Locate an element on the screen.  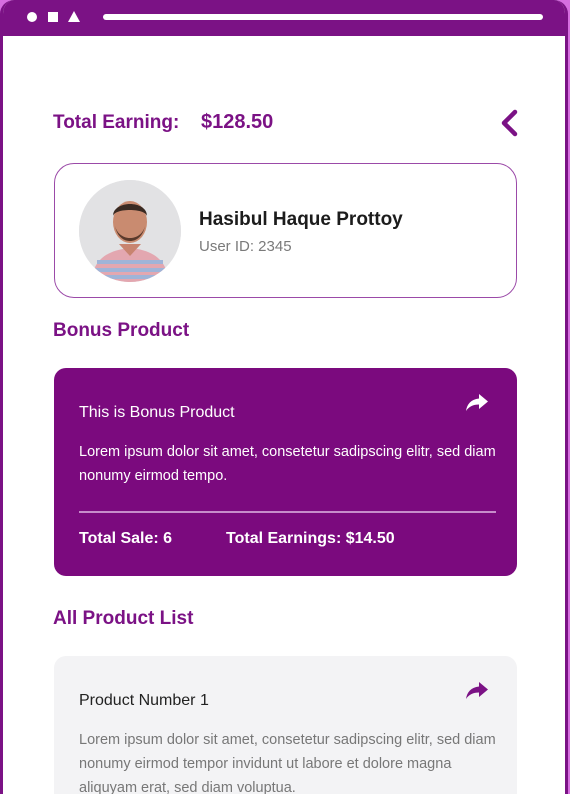
bonus-share-button is located at coordinates (477, 403).